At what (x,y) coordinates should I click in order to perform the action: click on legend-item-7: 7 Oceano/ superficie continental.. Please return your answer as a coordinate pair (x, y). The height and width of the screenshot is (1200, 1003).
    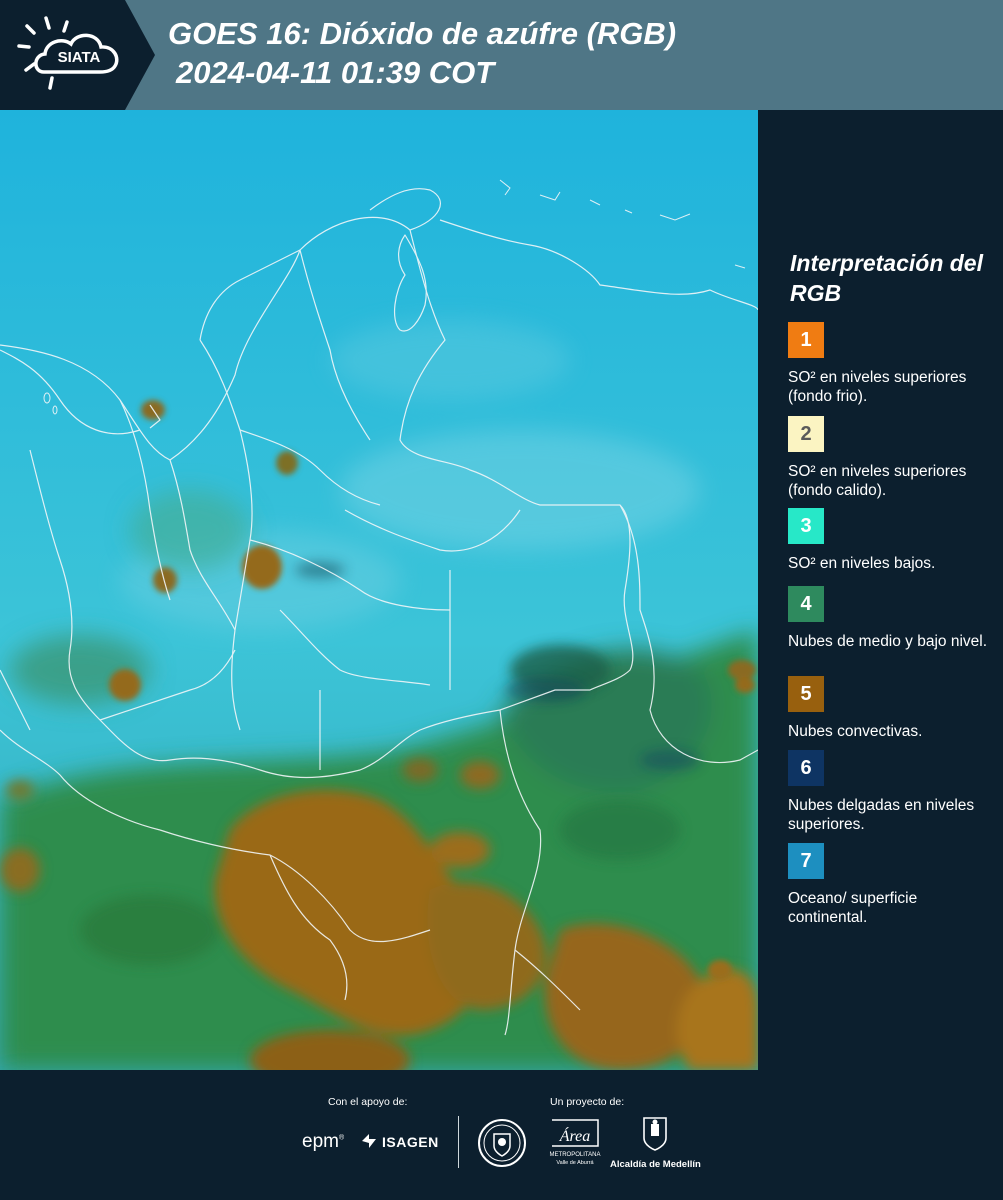
    Looking at the image, I should click on (893, 885).